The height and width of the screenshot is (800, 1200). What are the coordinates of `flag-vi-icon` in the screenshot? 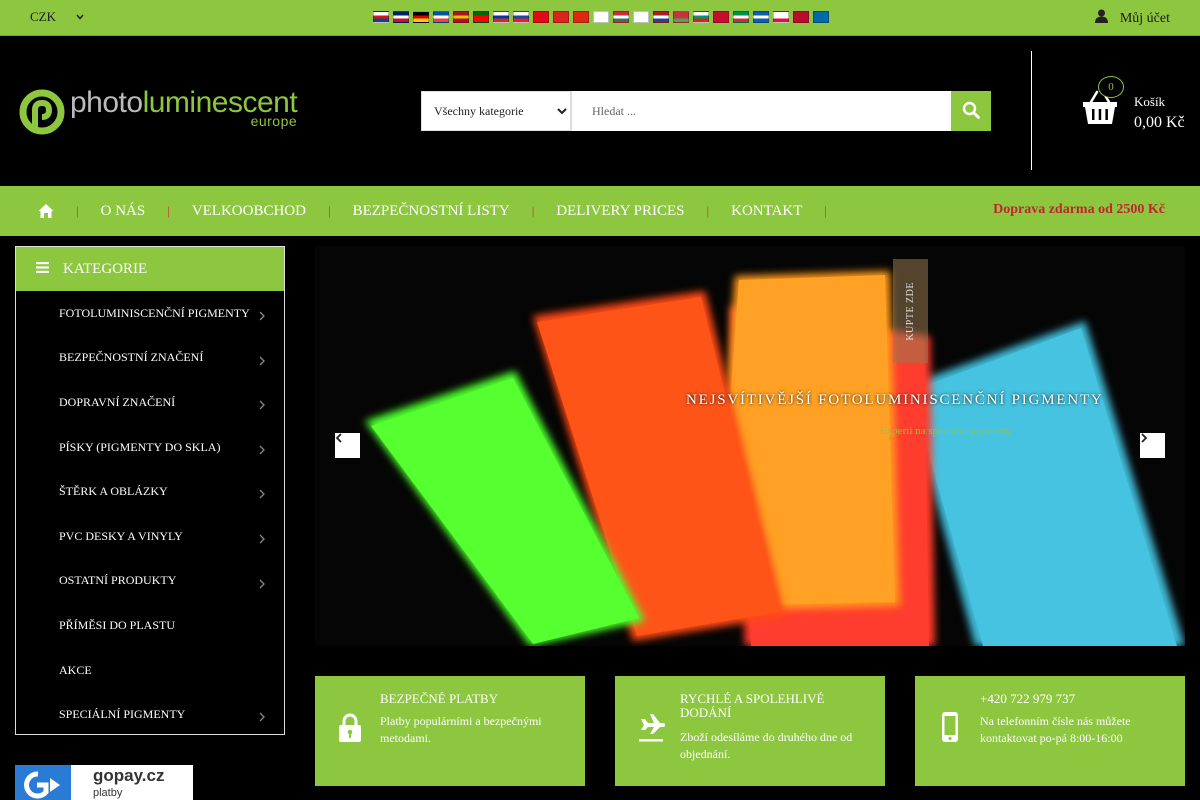 It's located at (561, 17).